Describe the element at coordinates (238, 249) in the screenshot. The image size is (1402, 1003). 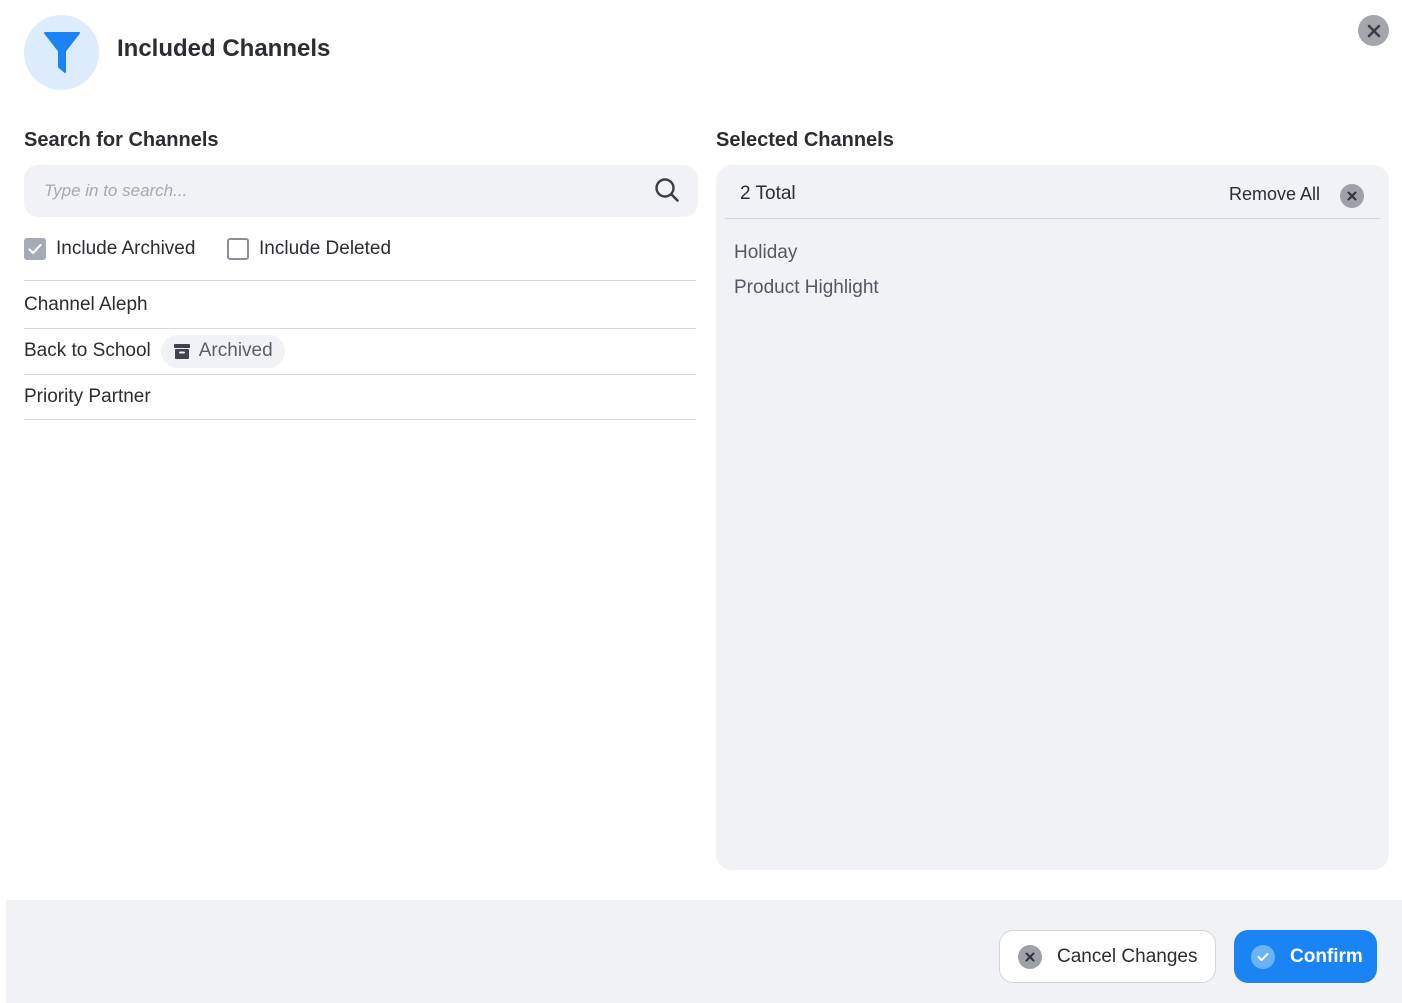
I see `checkbox-unchecked-icon` at that location.